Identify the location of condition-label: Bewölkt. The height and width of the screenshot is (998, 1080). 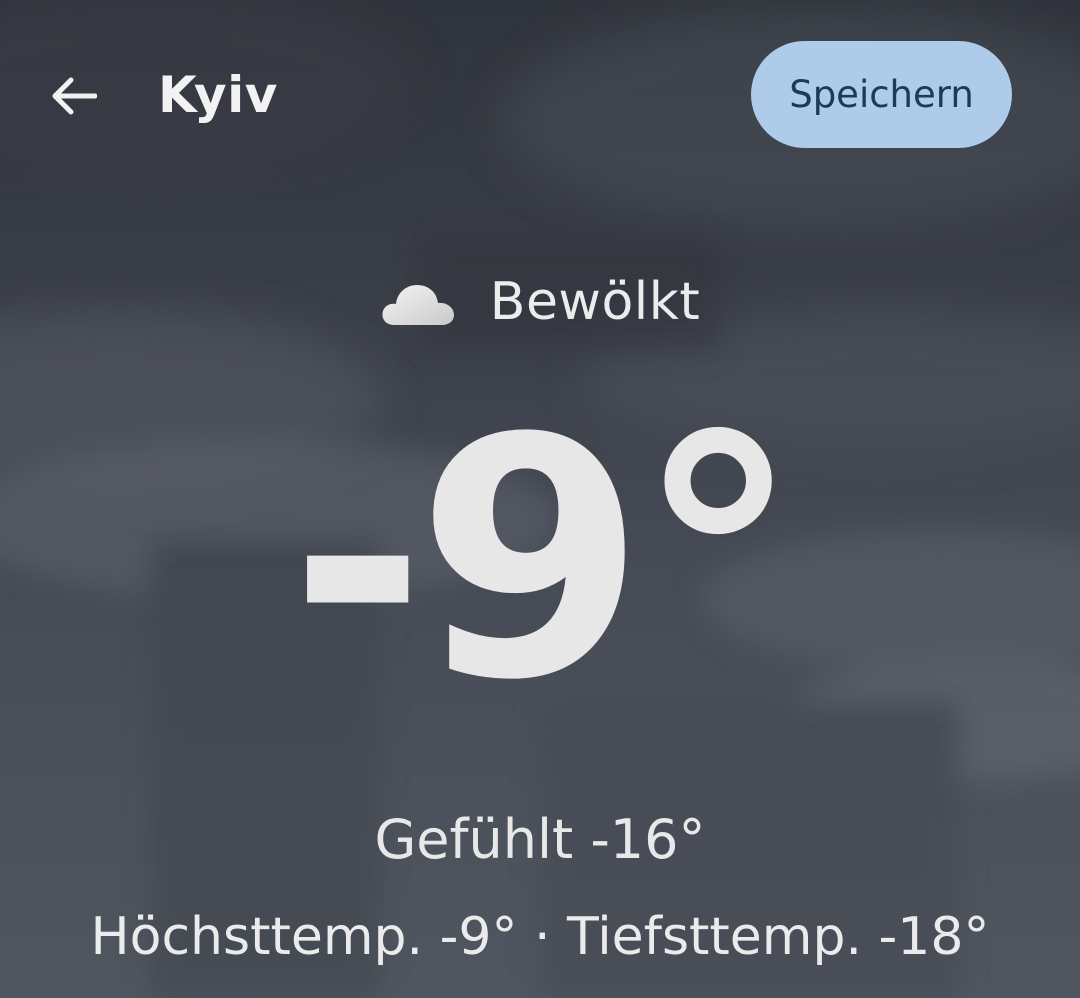
(595, 302).